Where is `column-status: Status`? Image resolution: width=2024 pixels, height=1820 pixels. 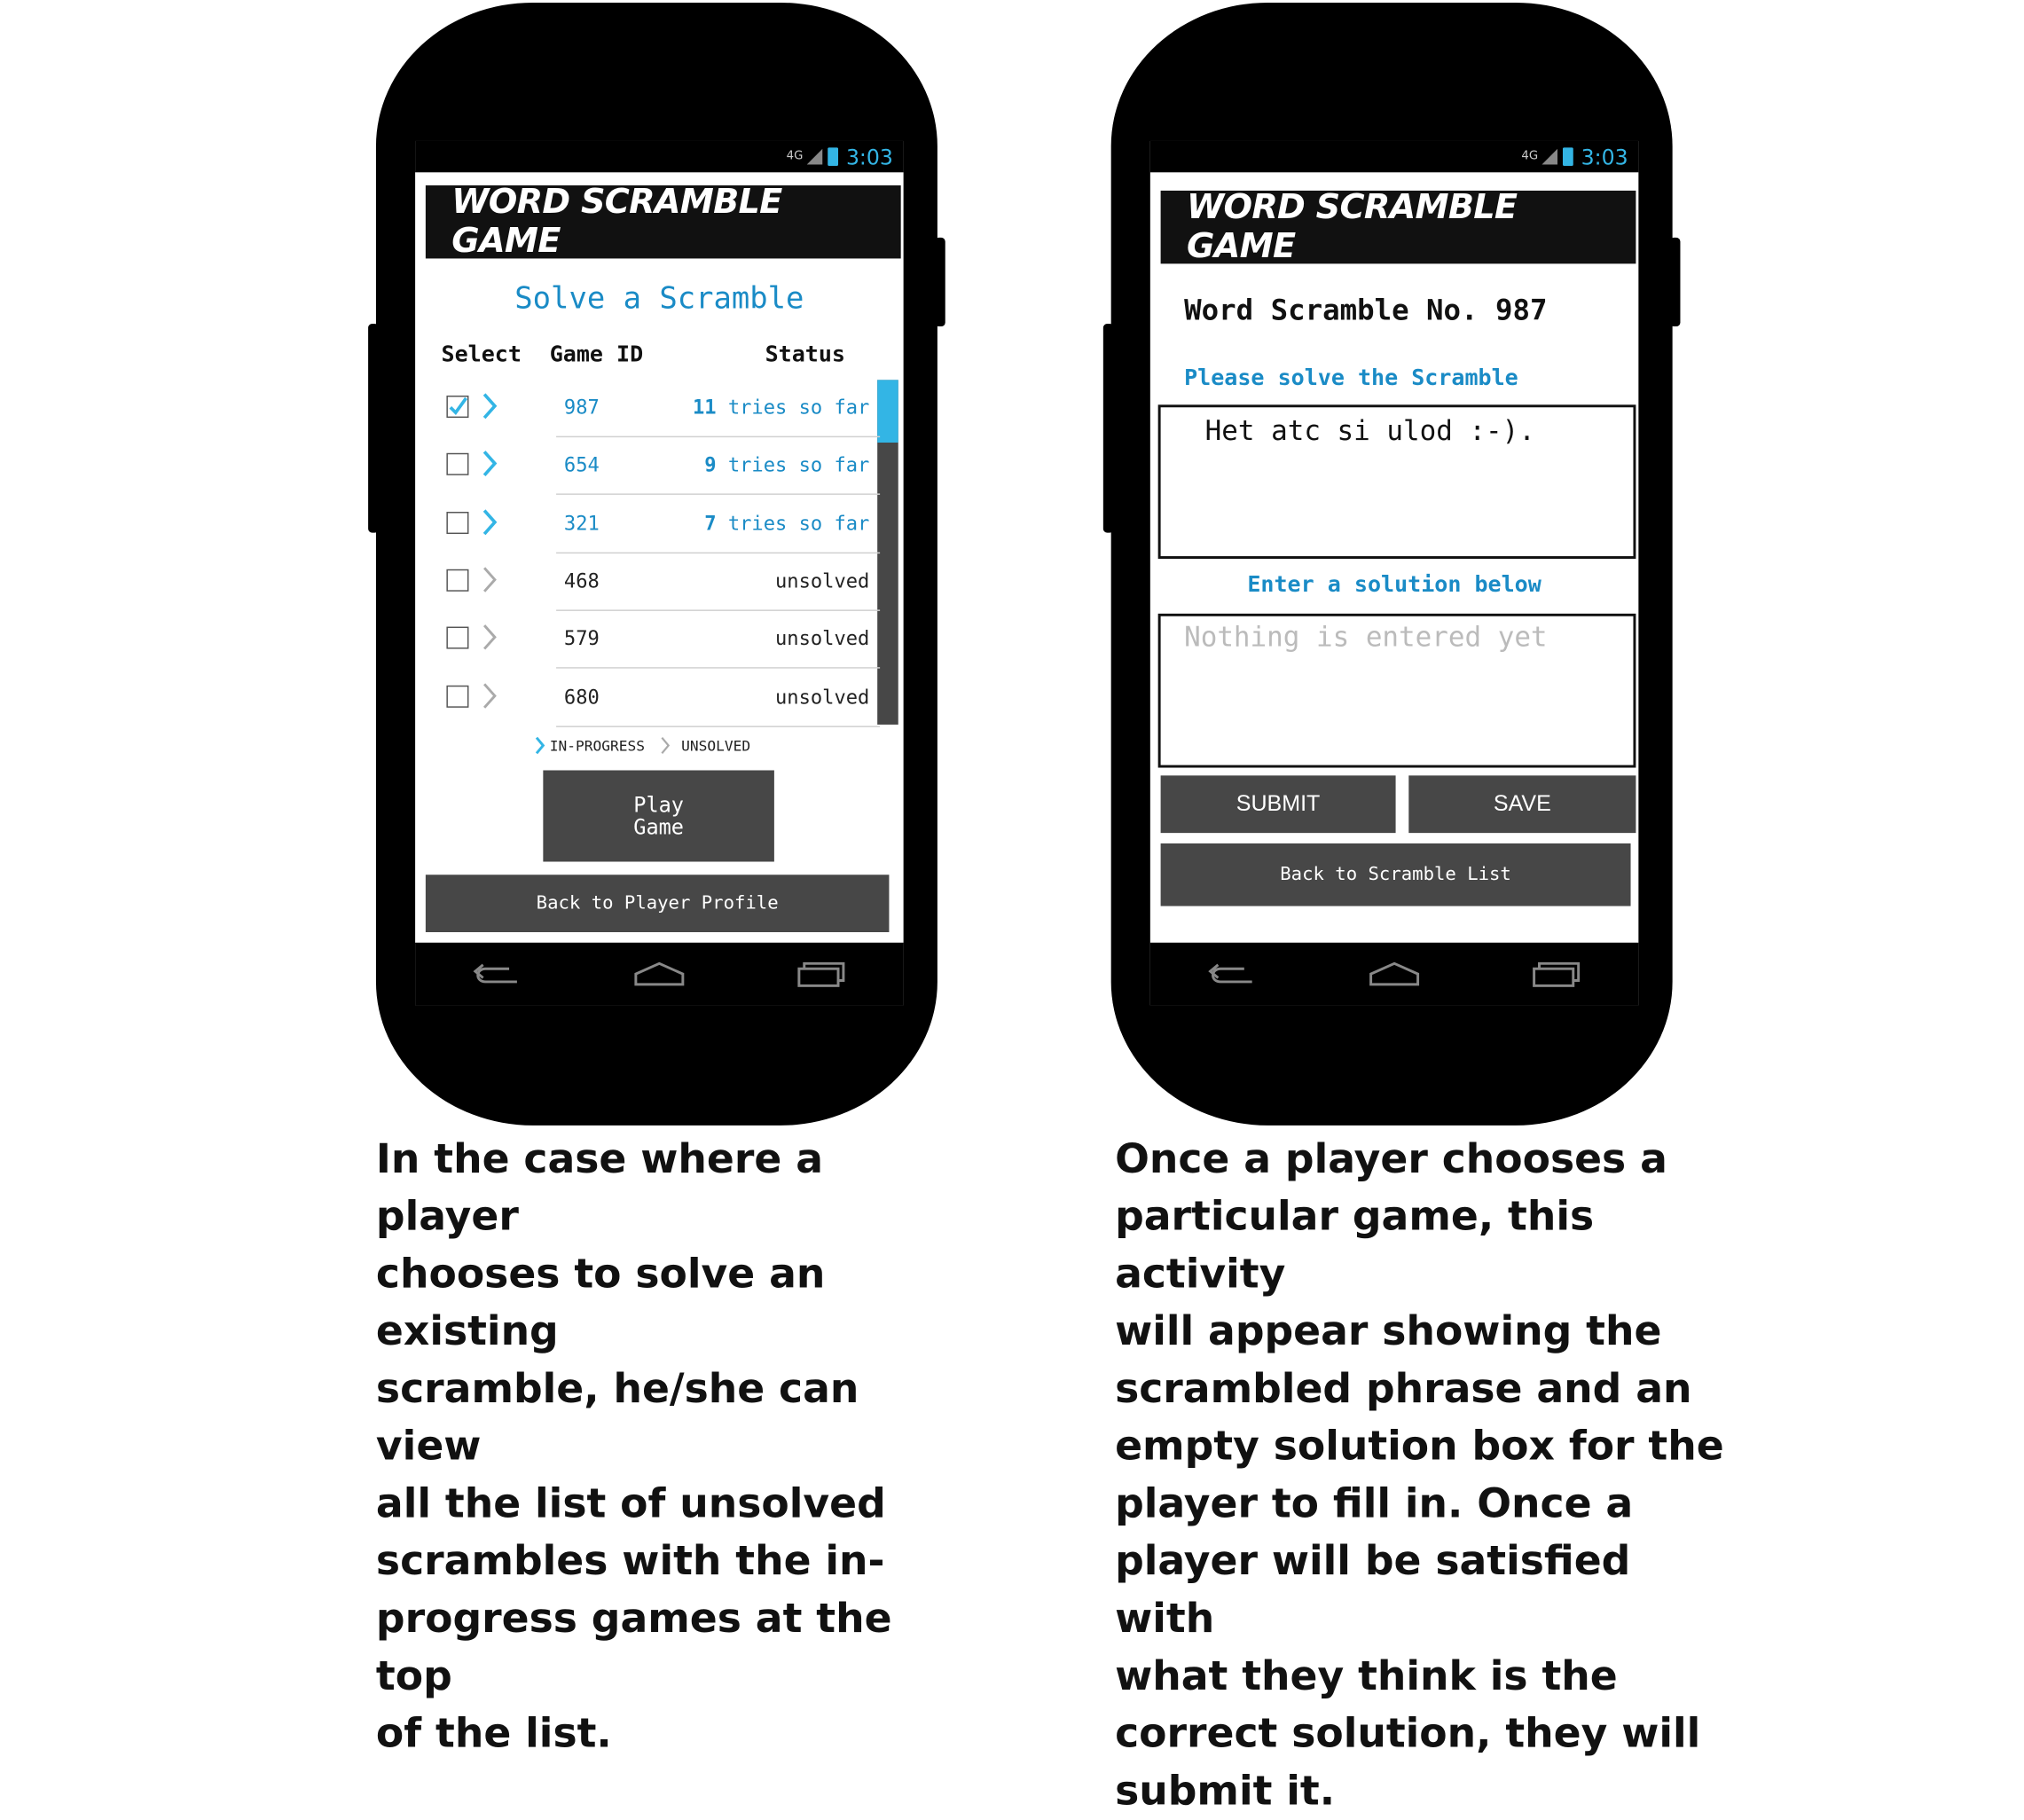 column-status: Status is located at coordinates (805, 355).